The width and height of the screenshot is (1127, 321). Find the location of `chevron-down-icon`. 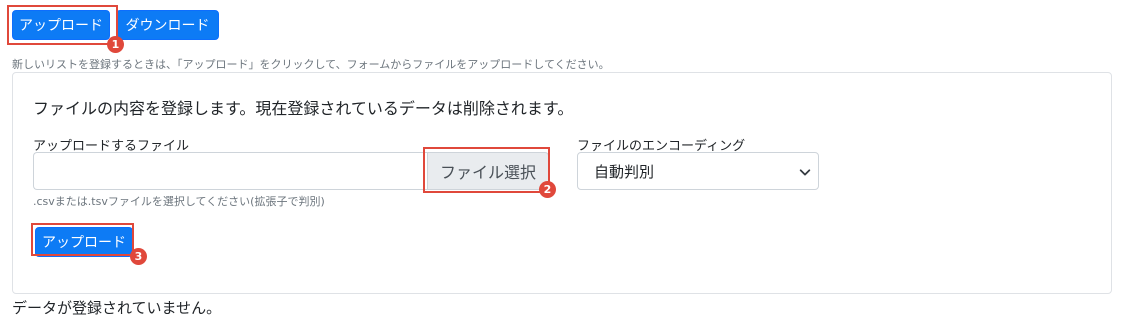

chevron-down-icon is located at coordinates (805, 172).